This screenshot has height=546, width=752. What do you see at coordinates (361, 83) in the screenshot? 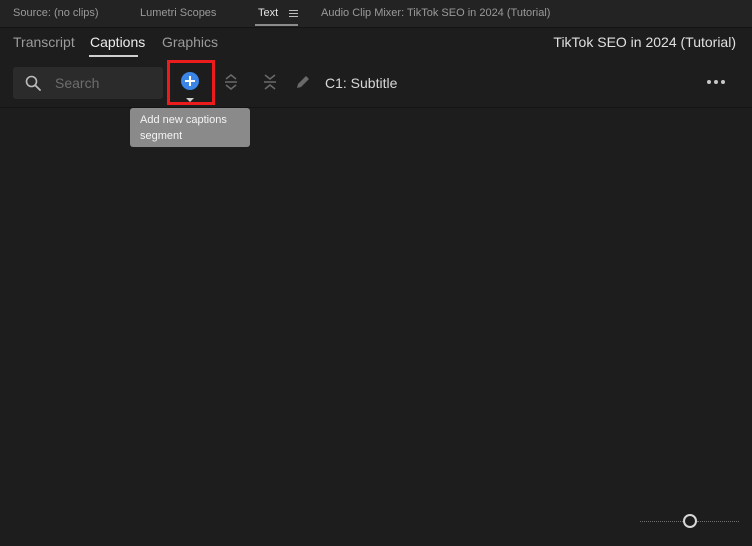
I see `caption-track-label: C1: Subtitle` at bounding box center [361, 83].